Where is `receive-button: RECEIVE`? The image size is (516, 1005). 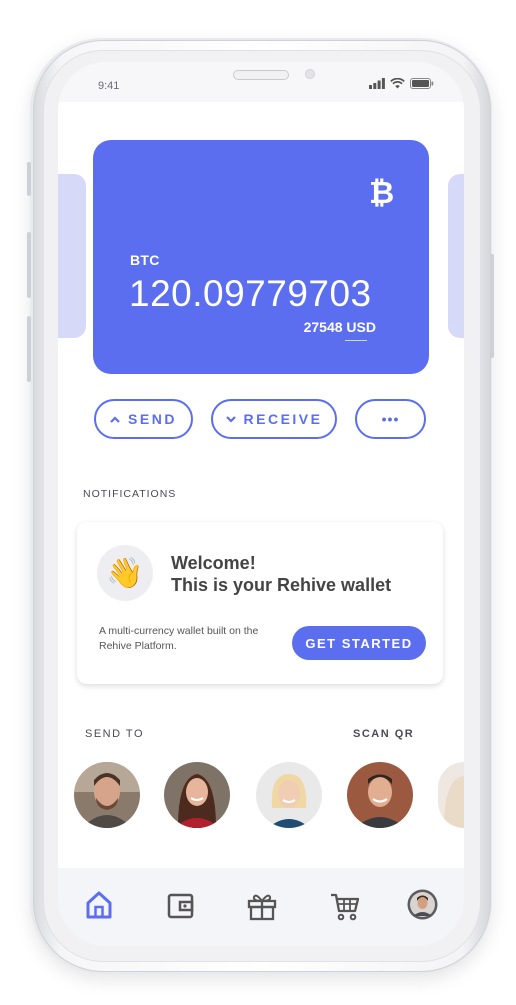
receive-button: RECEIVE is located at coordinates (274, 419).